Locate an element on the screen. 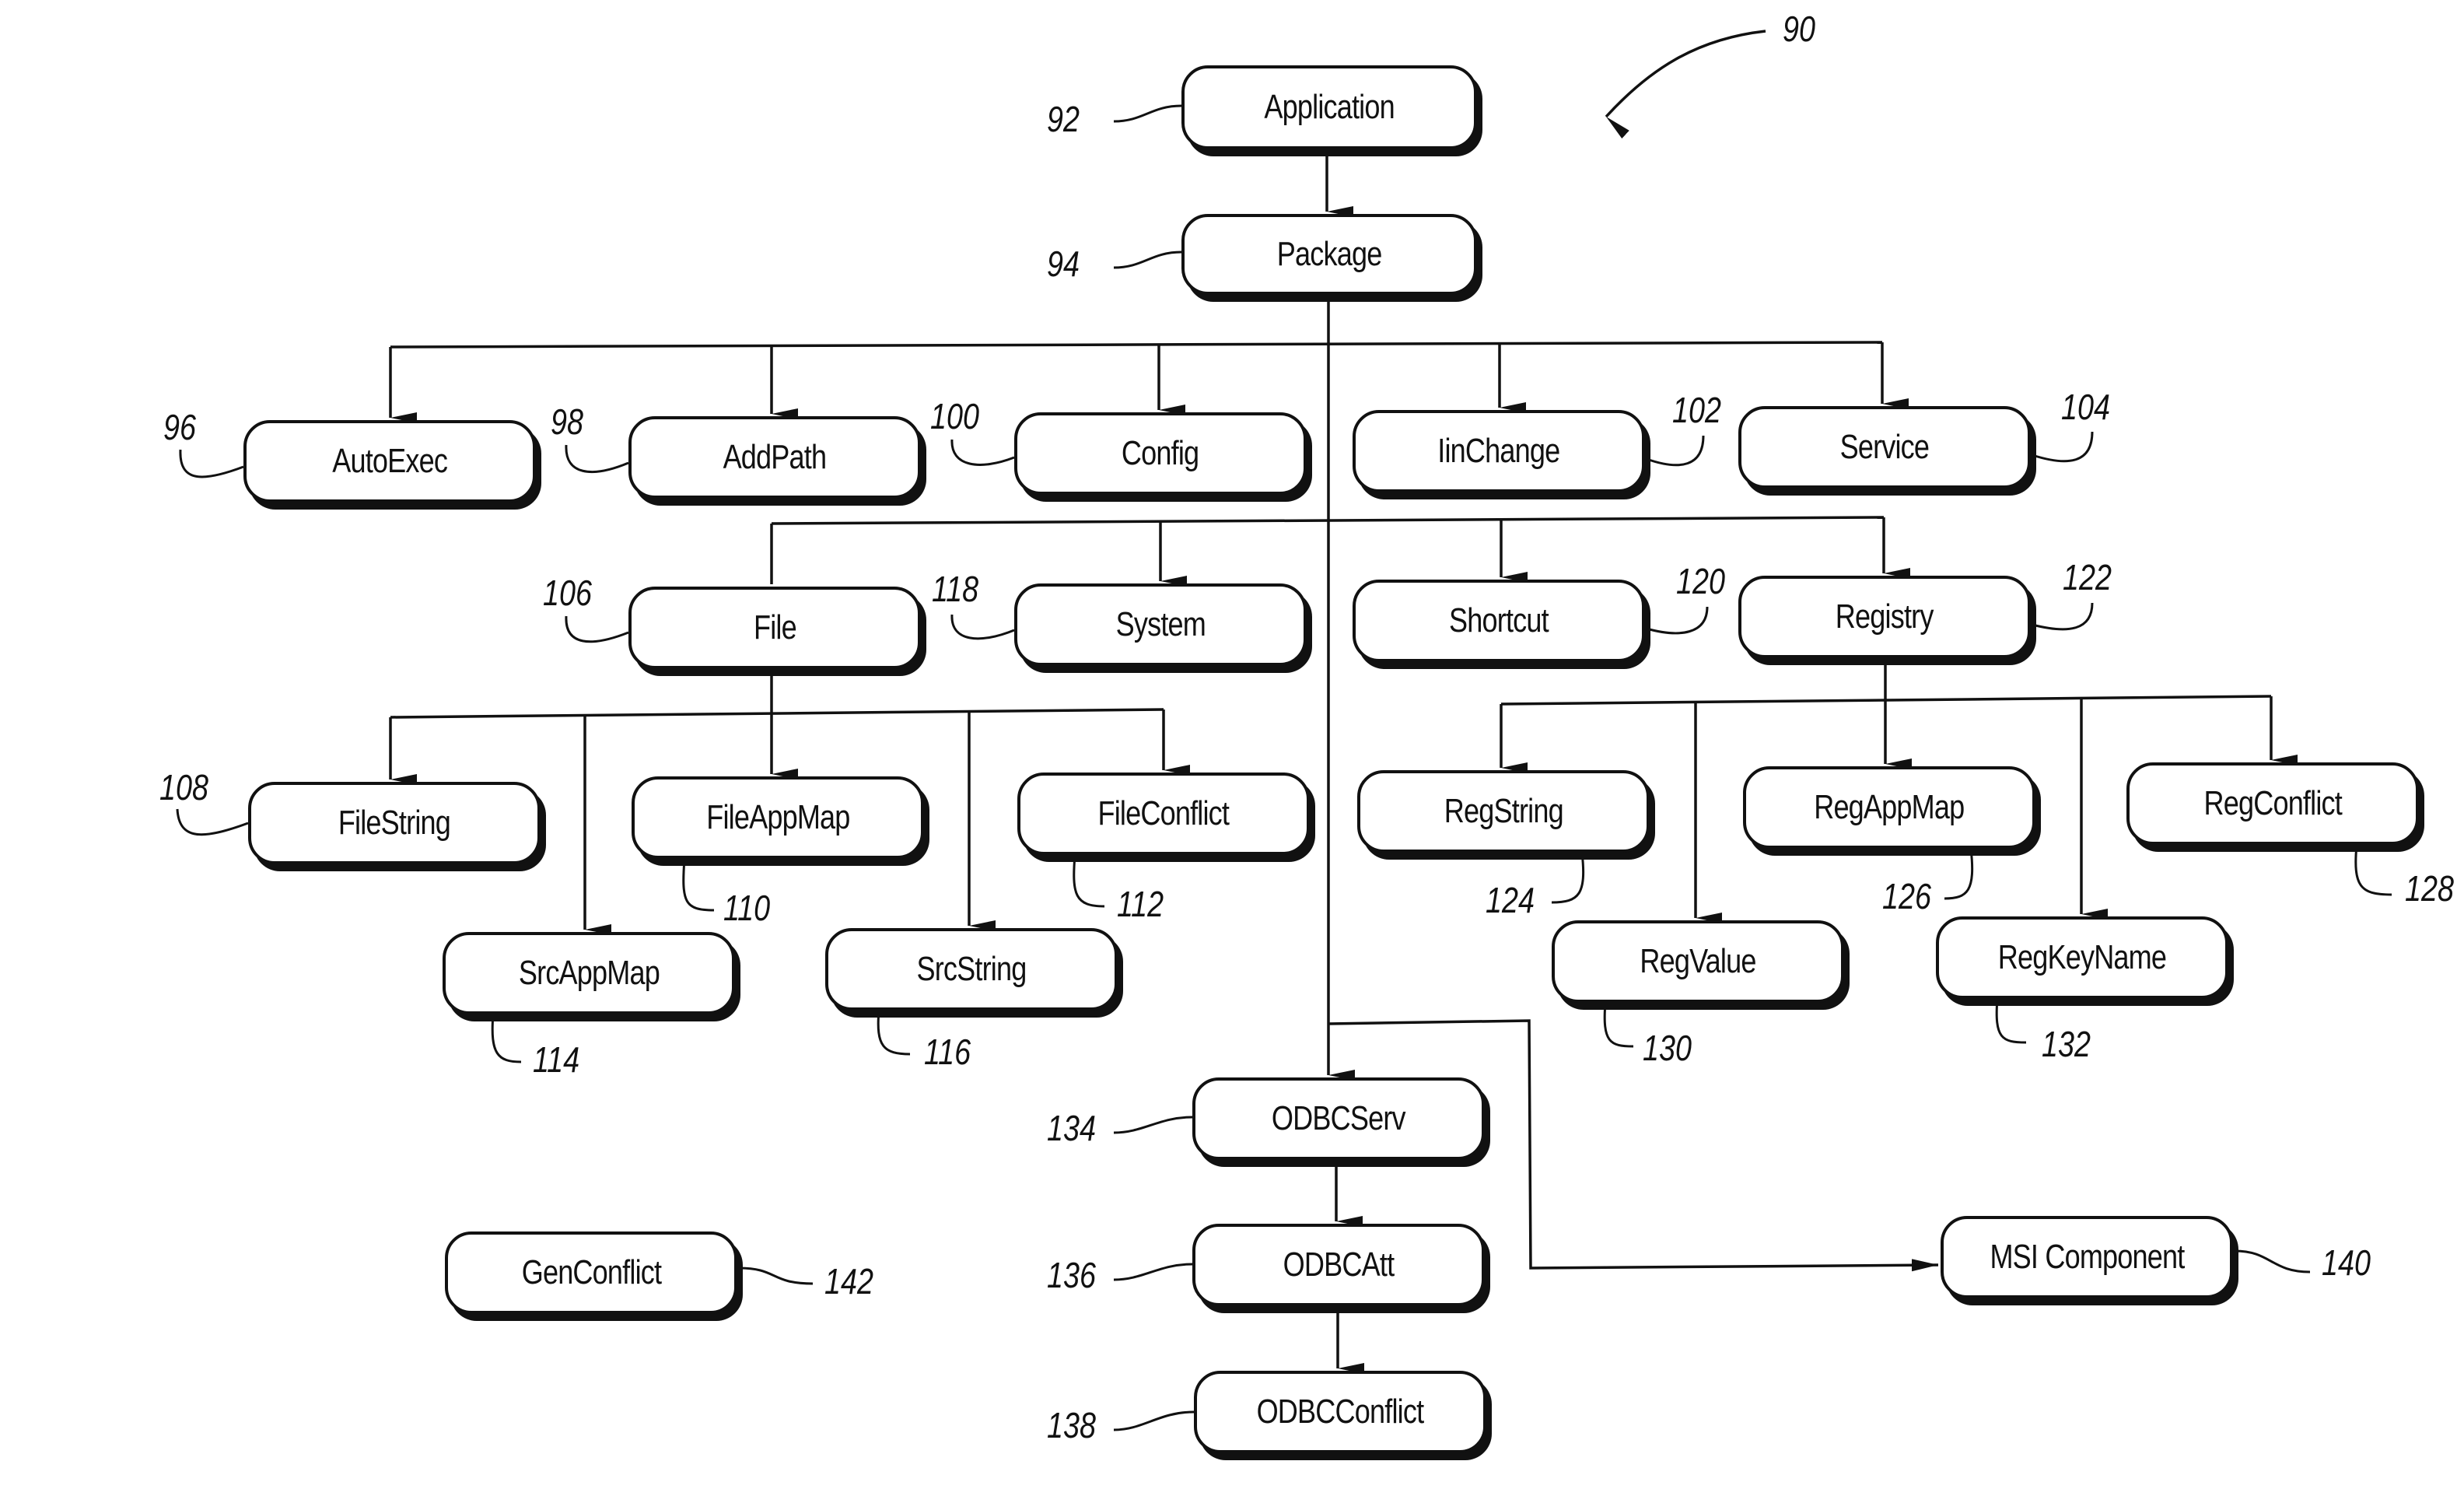  node-label: RegString is located at coordinates (1503, 811).